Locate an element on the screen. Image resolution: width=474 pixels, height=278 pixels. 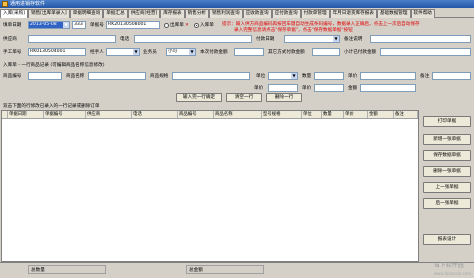
close-icon: ✕ is located at coordinates (187, 25).